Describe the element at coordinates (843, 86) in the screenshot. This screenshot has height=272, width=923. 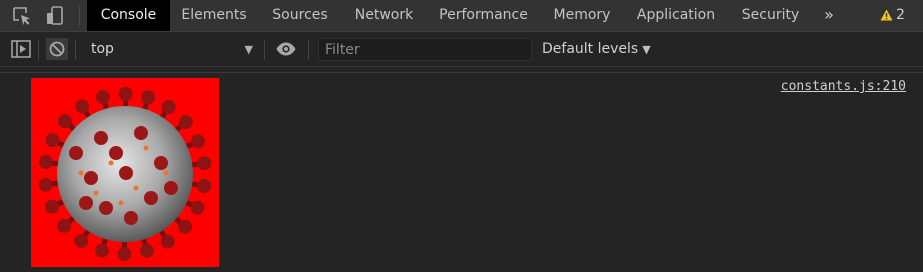
I see `source-link: constants.js:210` at that location.